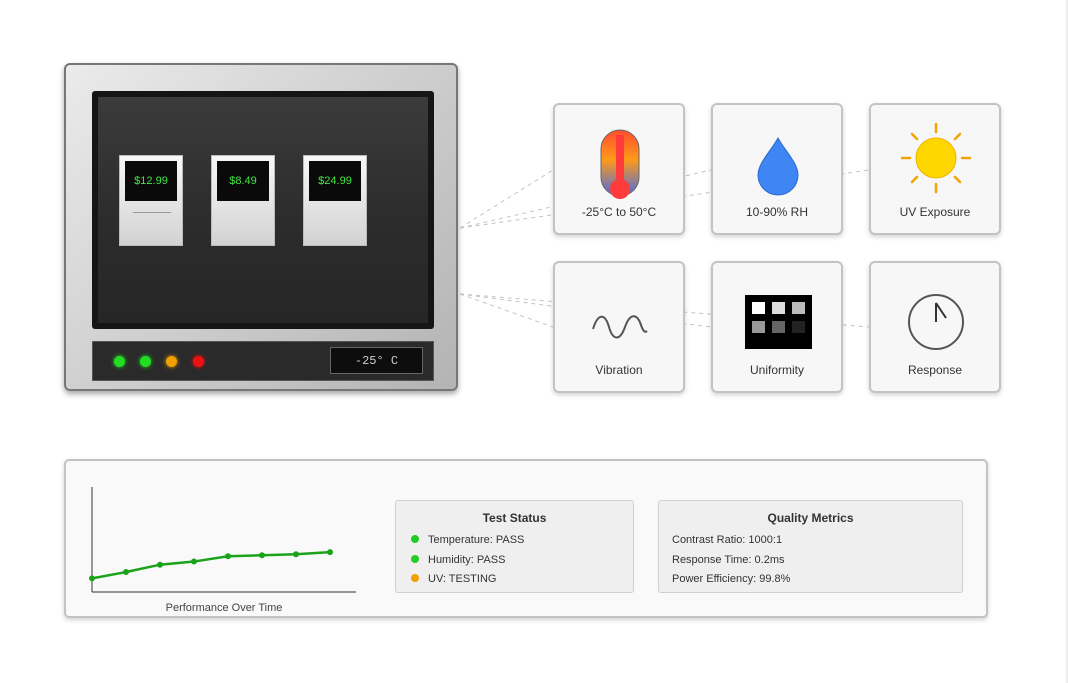 This screenshot has width=1068, height=683. What do you see at coordinates (777, 212) in the screenshot?
I see `condition-label: 10-90% RH` at bounding box center [777, 212].